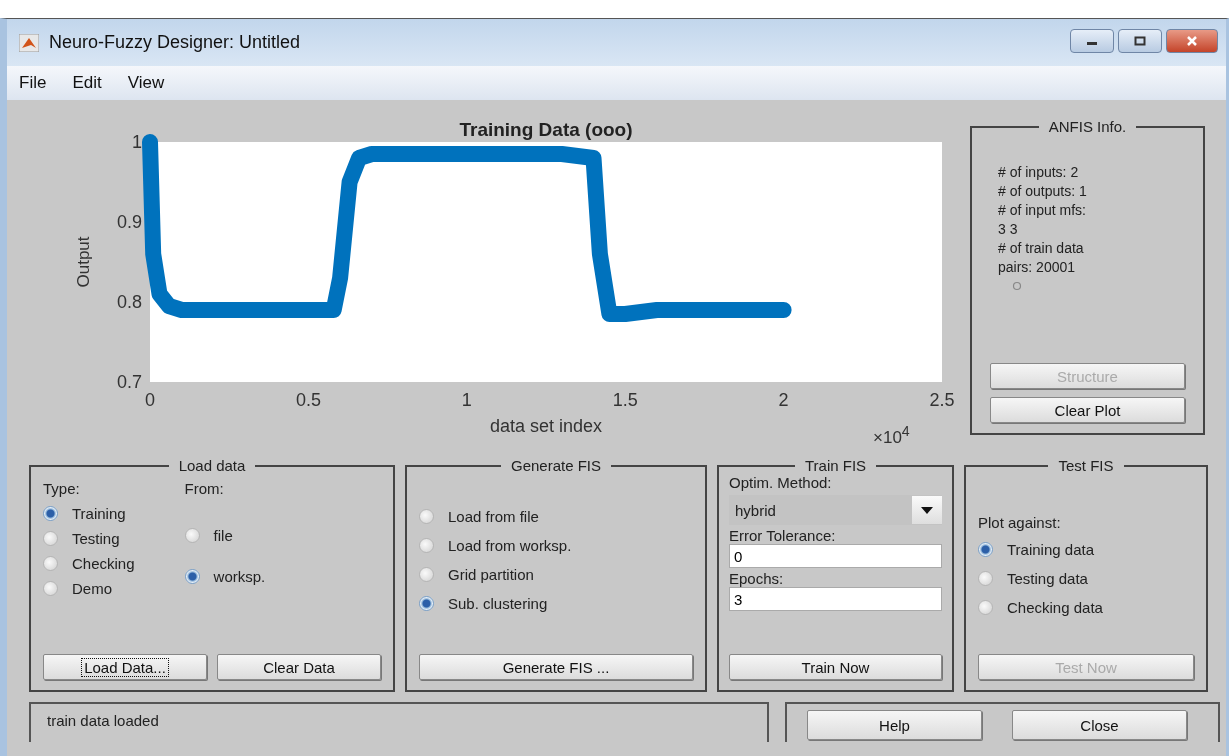  What do you see at coordinates (1050, 549) in the screenshot?
I see `radio-label: Training data` at bounding box center [1050, 549].